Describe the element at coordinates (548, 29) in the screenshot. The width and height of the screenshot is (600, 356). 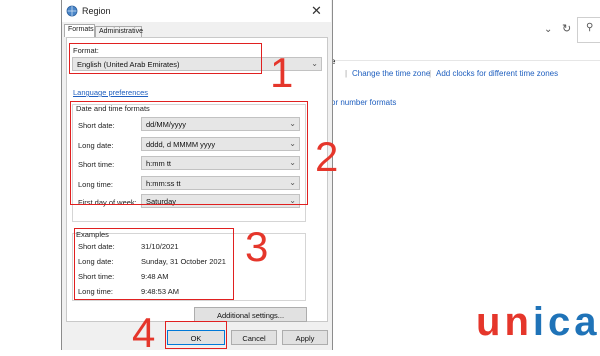
I see `dropdown-chevron-icon: ⌄` at that location.